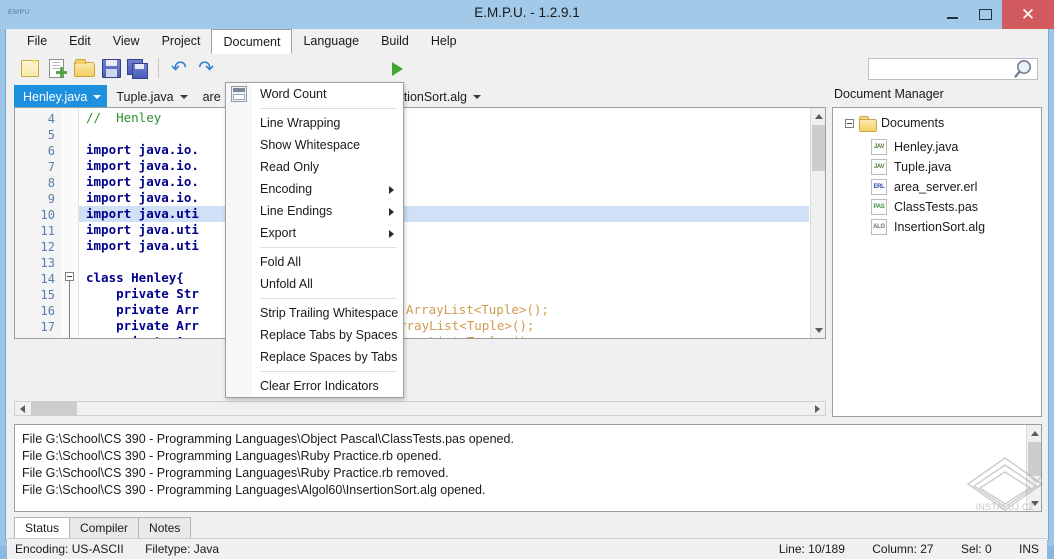 This screenshot has width=1054, height=559. I want to click on close-button: ✕, so click(1028, 14).